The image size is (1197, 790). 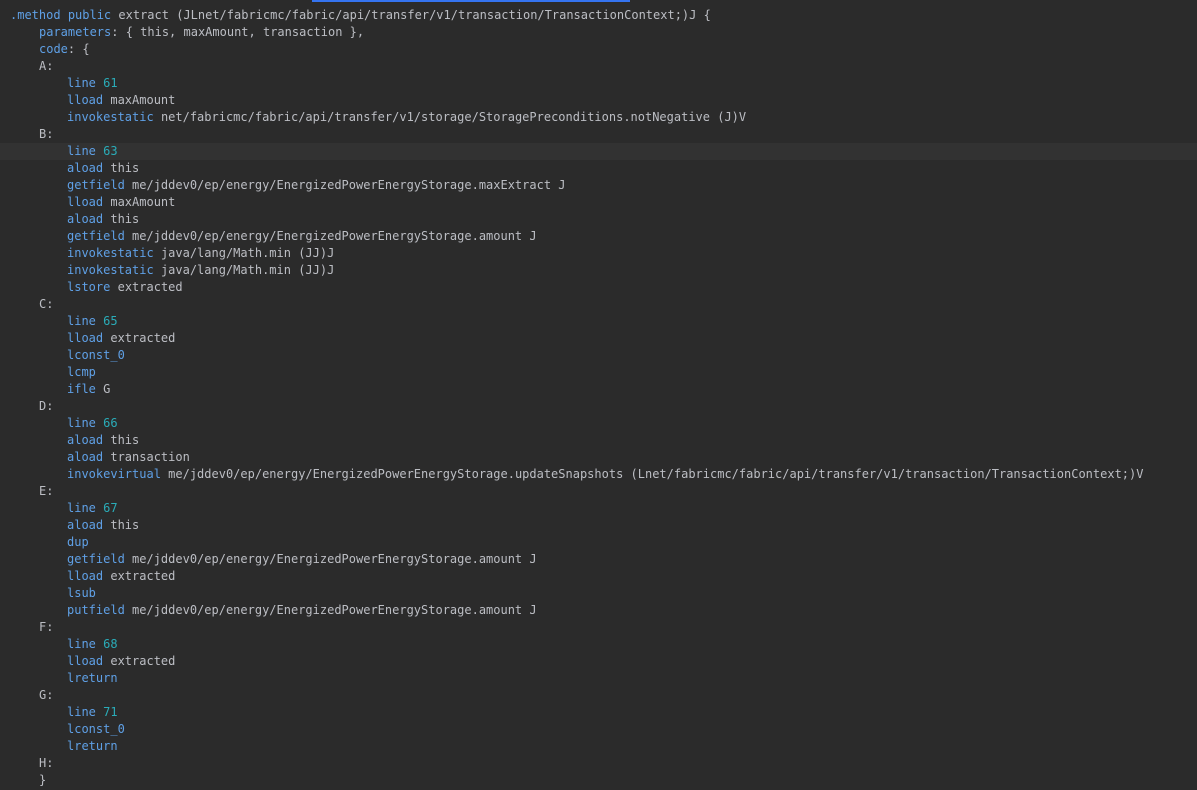 What do you see at coordinates (110, 644) in the screenshot?
I see `line-number-operand: 68` at bounding box center [110, 644].